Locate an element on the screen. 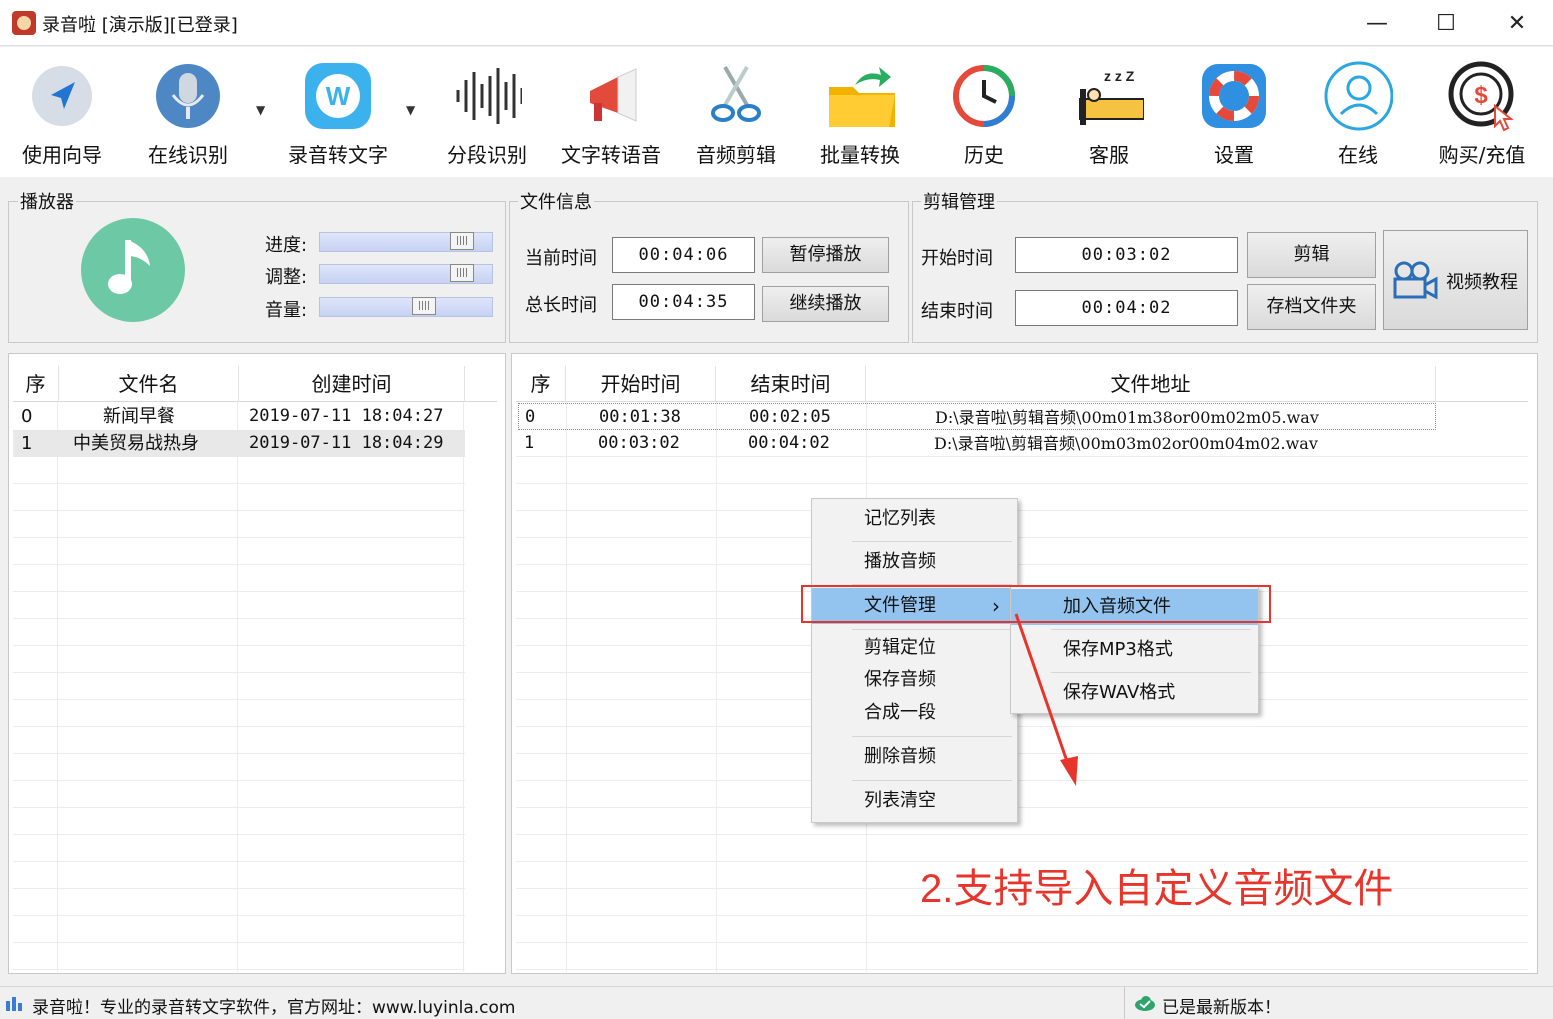 The height and width of the screenshot is (1019, 1553). total-time-field: 00:04:35 is located at coordinates (683, 302).